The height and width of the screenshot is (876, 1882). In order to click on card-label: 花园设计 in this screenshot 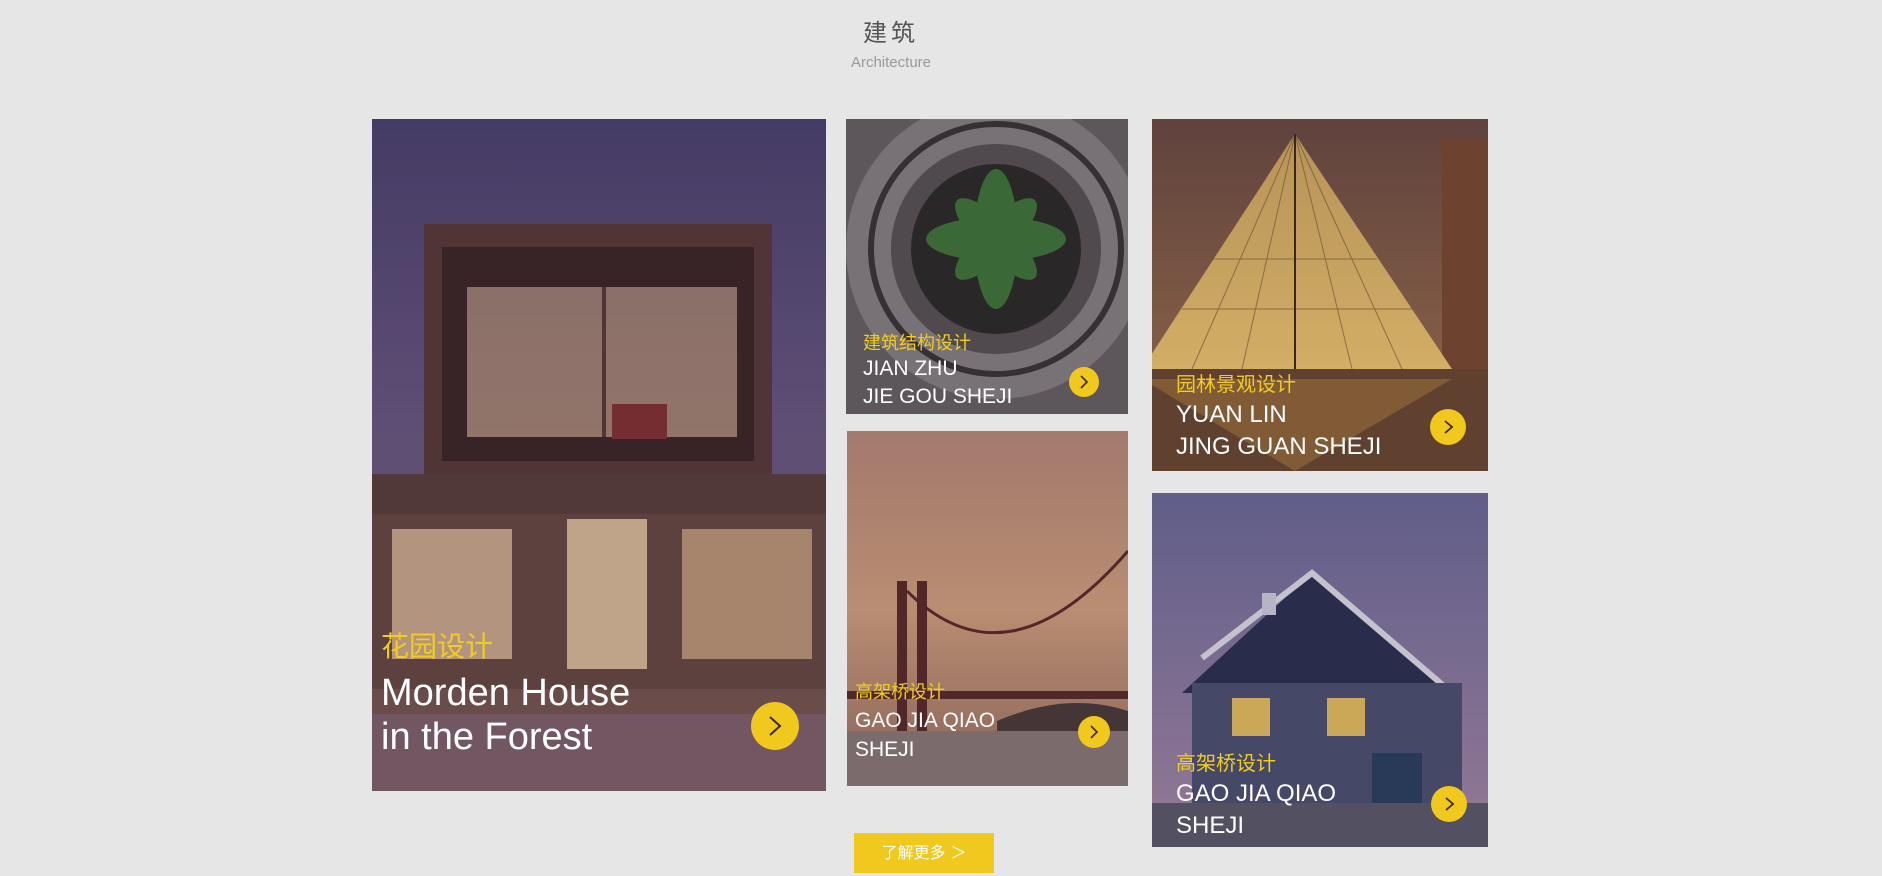, I will do `click(437, 646)`.